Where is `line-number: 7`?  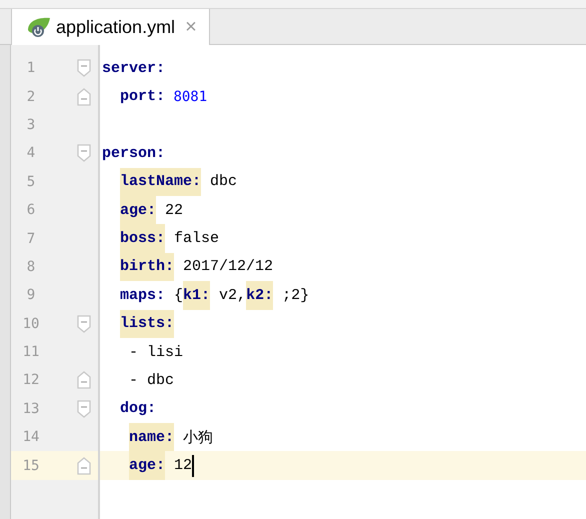
line-number: 7 is located at coordinates (31, 238).